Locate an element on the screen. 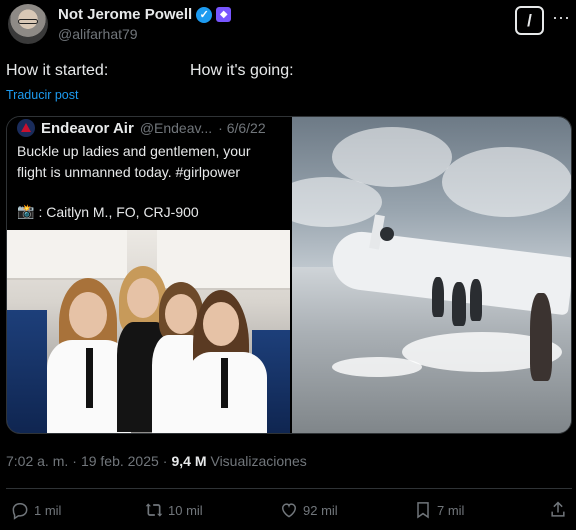 This screenshot has width=576, height=530. like-button: 92 mil is located at coordinates (308, 510).